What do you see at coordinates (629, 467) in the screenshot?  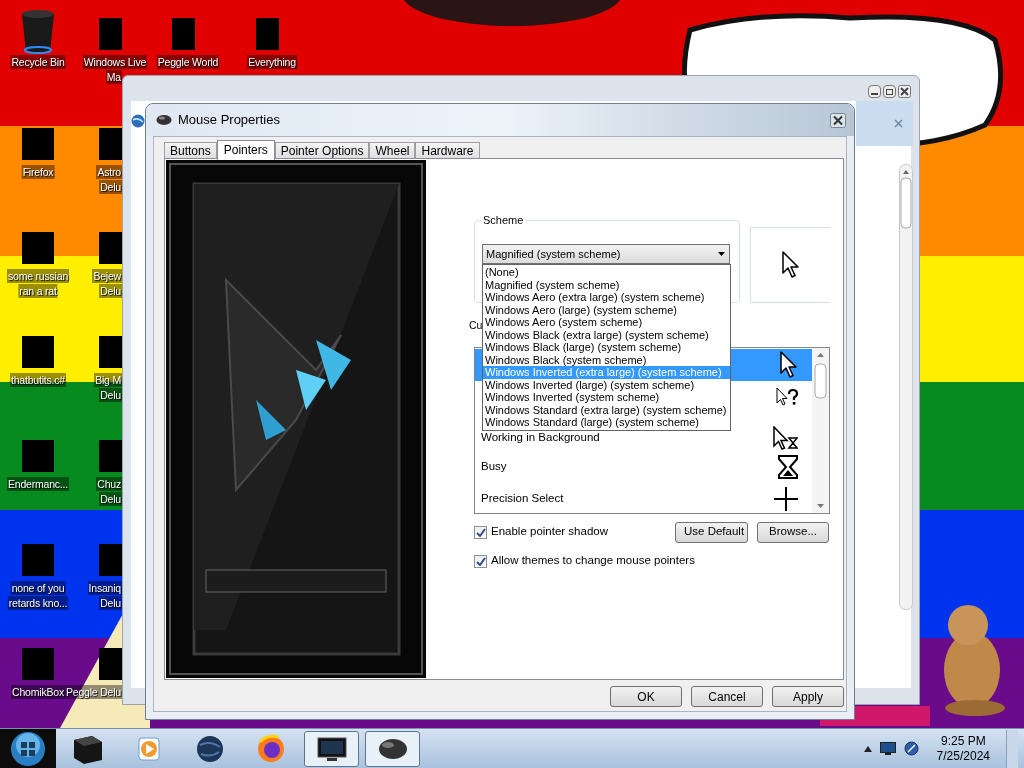 I see `list-item-label: Busy` at bounding box center [629, 467].